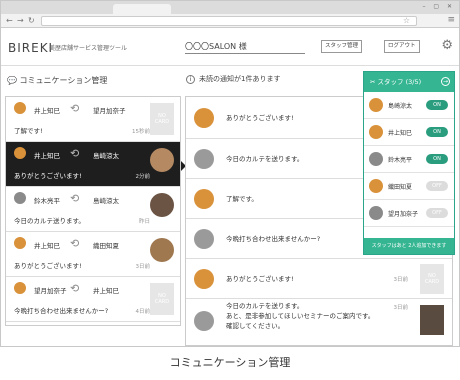 This screenshot has width=460, height=380. I want to click on thread-to: 織田知夏, so click(106, 246).